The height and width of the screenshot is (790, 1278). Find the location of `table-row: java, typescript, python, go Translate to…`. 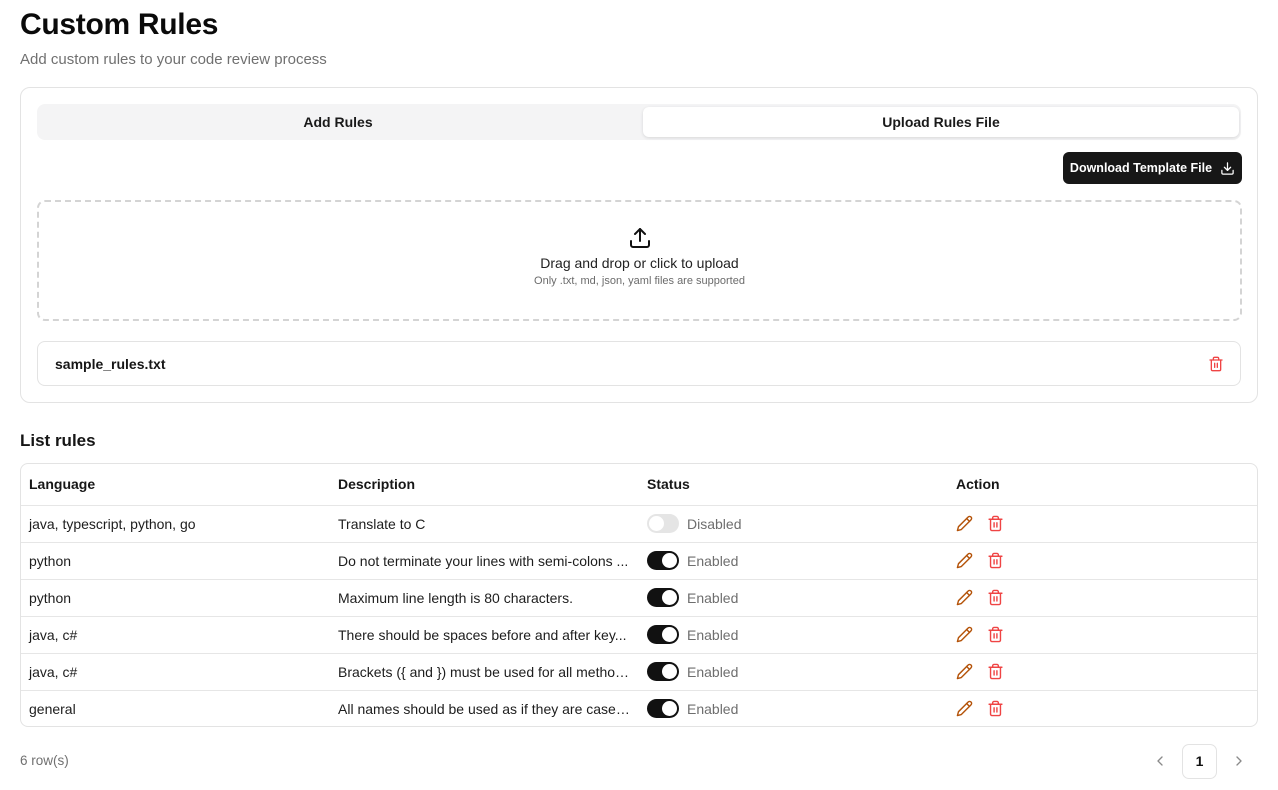

table-row: java, typescript, python, go Translate to… is located at coordinates (639, 523).